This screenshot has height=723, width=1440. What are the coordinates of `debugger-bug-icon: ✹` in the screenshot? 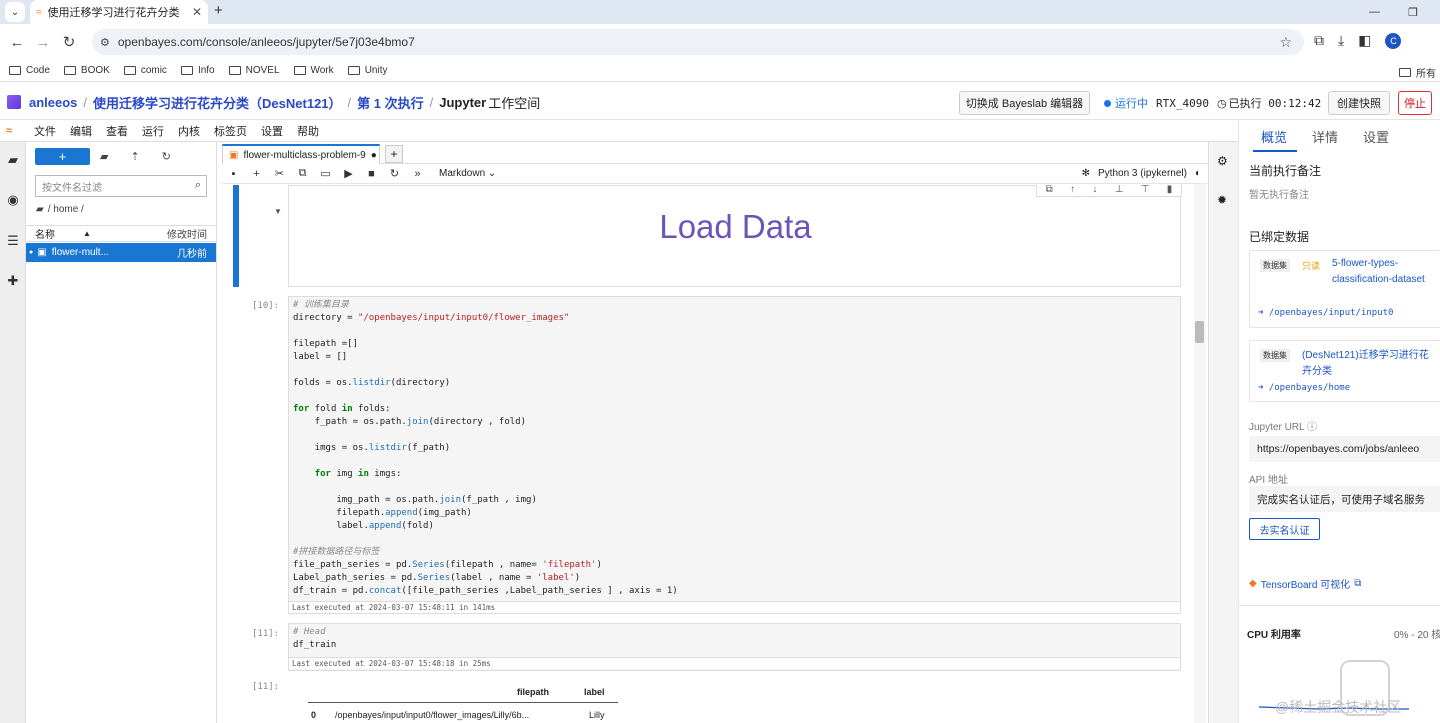 It's located at (1222, 200).